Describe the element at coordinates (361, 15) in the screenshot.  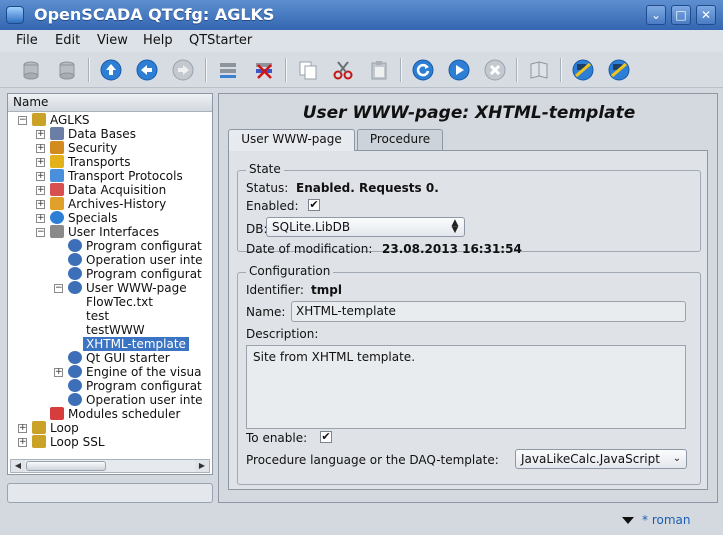
I see `title-bar: OpenSCADA QTCfg: AGLKS ⌄ □ ✕` at that location.